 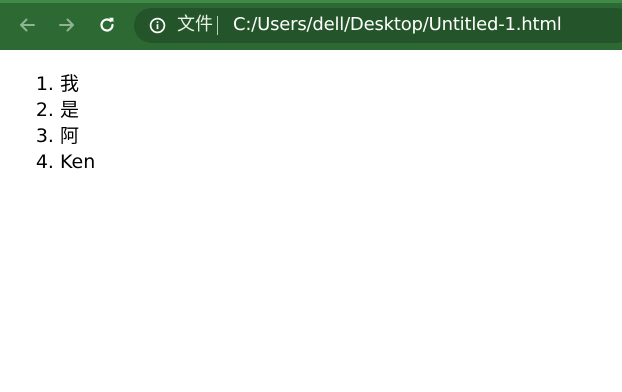 I want to click on toolbar-top-border, so click(x=311, y=1).